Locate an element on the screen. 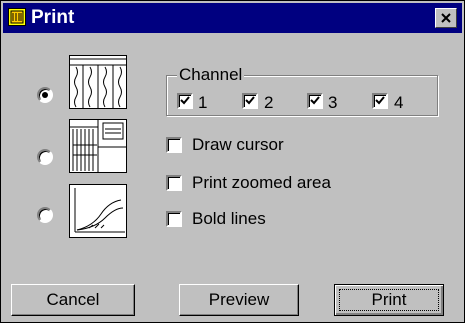 This screenshot has height=323, width=465. print-button: Print is located at coordinates (389, 300).